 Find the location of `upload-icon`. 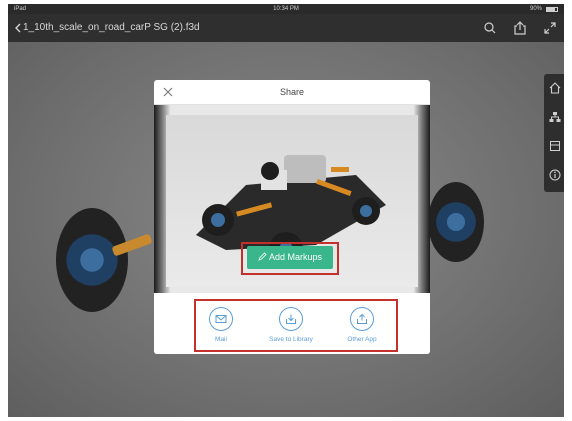

upload-icon is located at coordinates (362, 319).